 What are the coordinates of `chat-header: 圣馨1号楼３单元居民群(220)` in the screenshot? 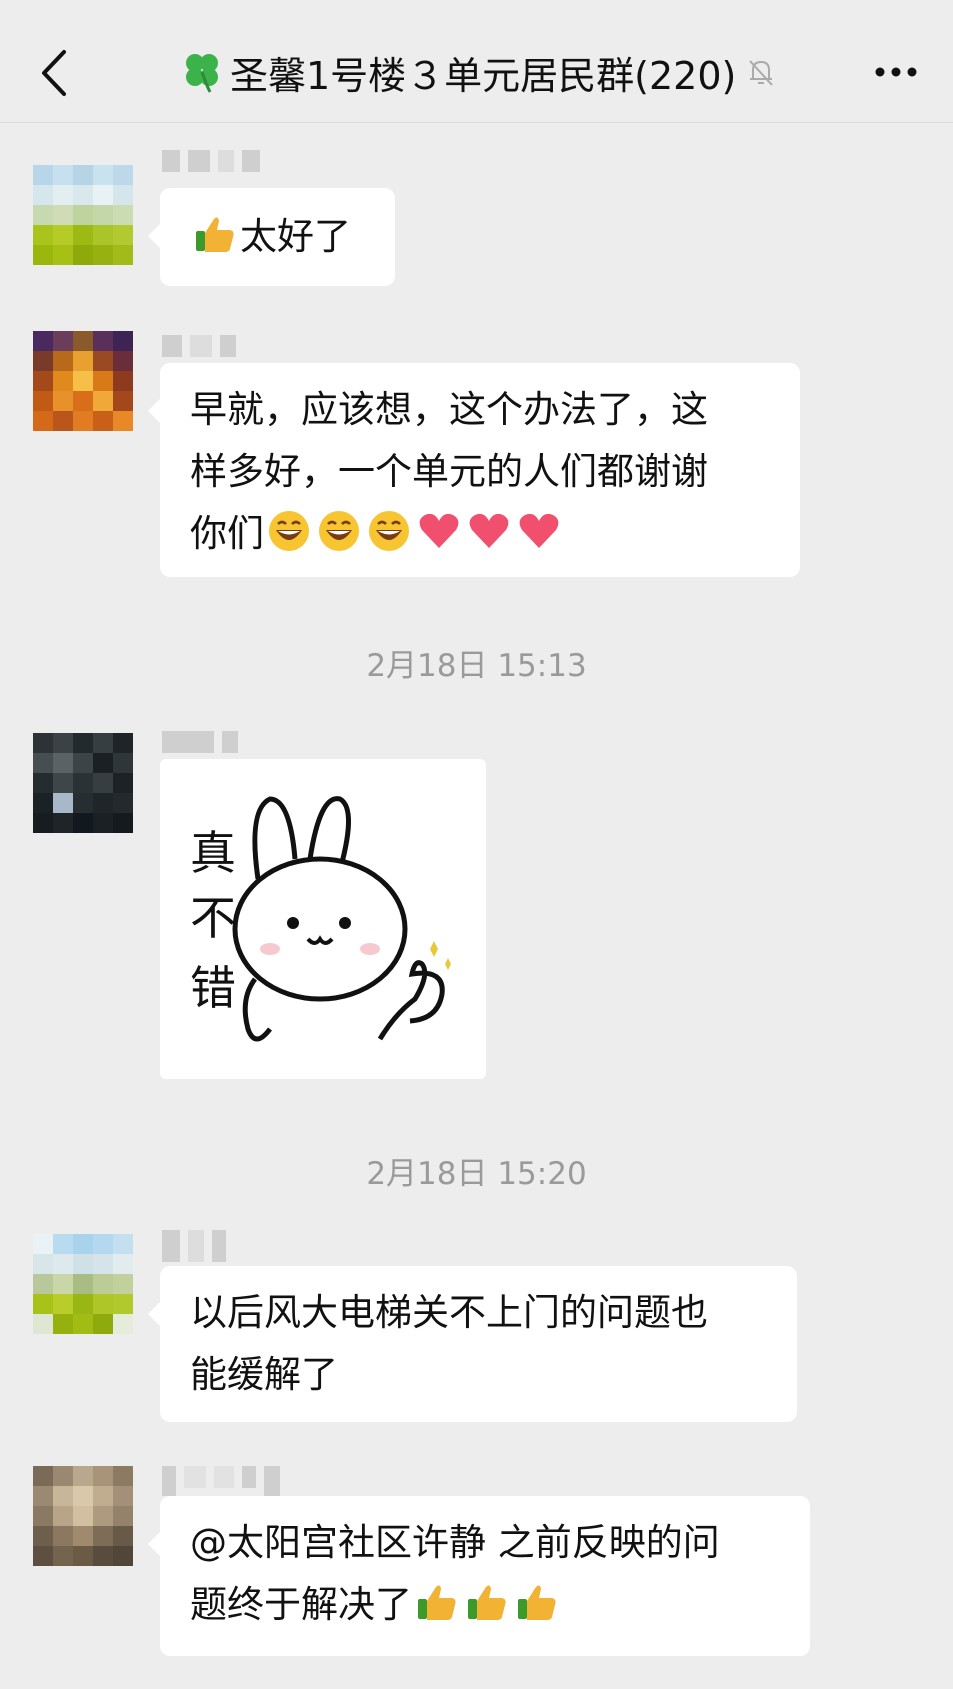 It's located at (476, 61).